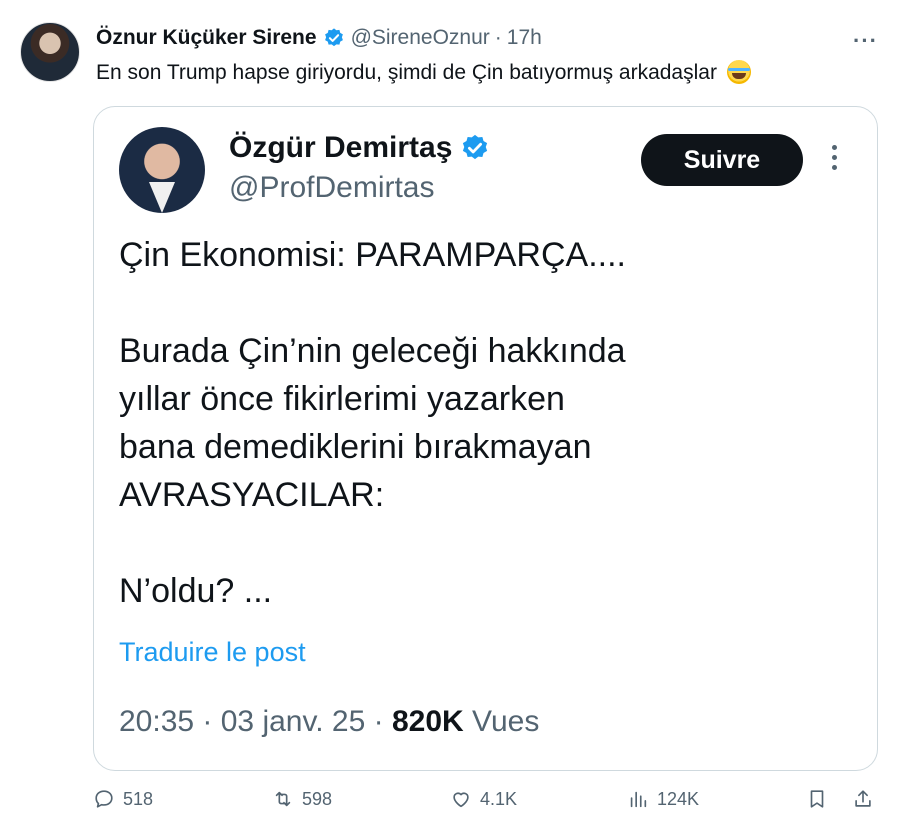 The height and width of the screenshot is (832, 902). Describe the element at coordinates (104, 799) in the screenshot. I see `reply-icon` at that location.